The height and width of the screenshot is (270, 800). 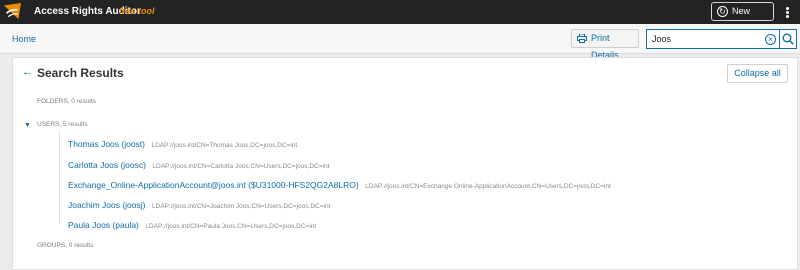 What do you see at coordinates (770, 39) in the screenshot?
I see `clear-icon: ×` at bounding box center [770, 39].